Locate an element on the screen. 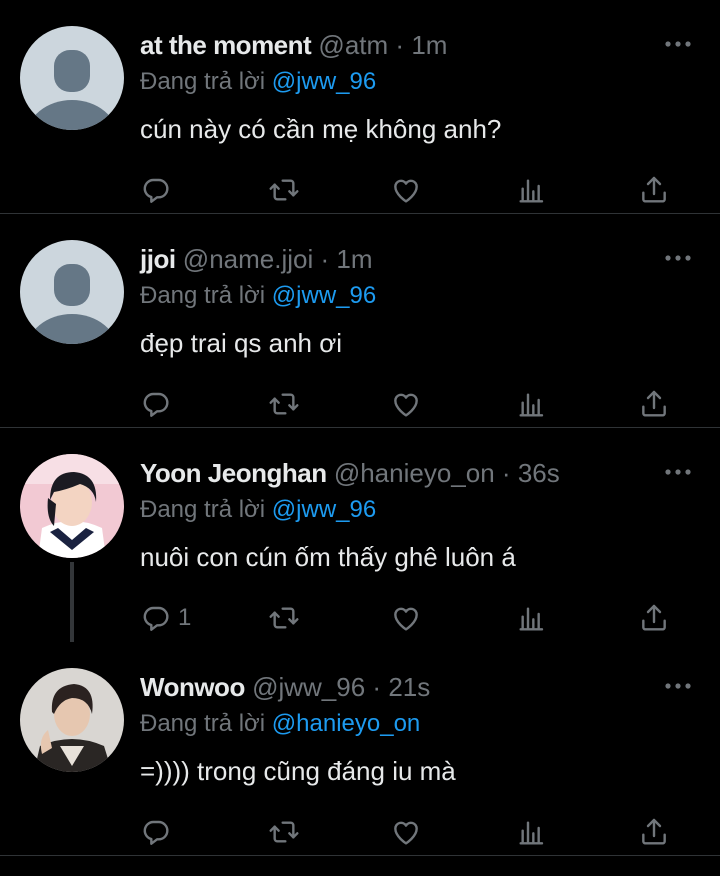 This screenshot has width=720, height=876. tweet-header: Wonwoo @jww_96 · 21s is located at coordinates (285, 687).